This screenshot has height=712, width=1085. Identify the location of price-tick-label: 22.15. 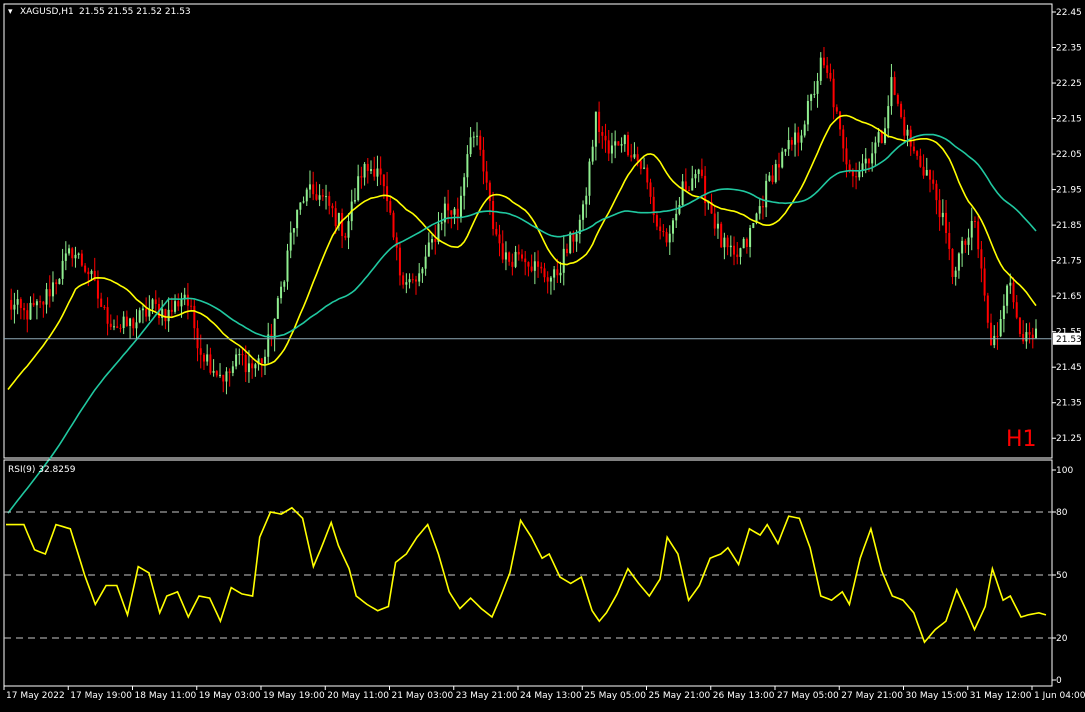
(1069, 120).